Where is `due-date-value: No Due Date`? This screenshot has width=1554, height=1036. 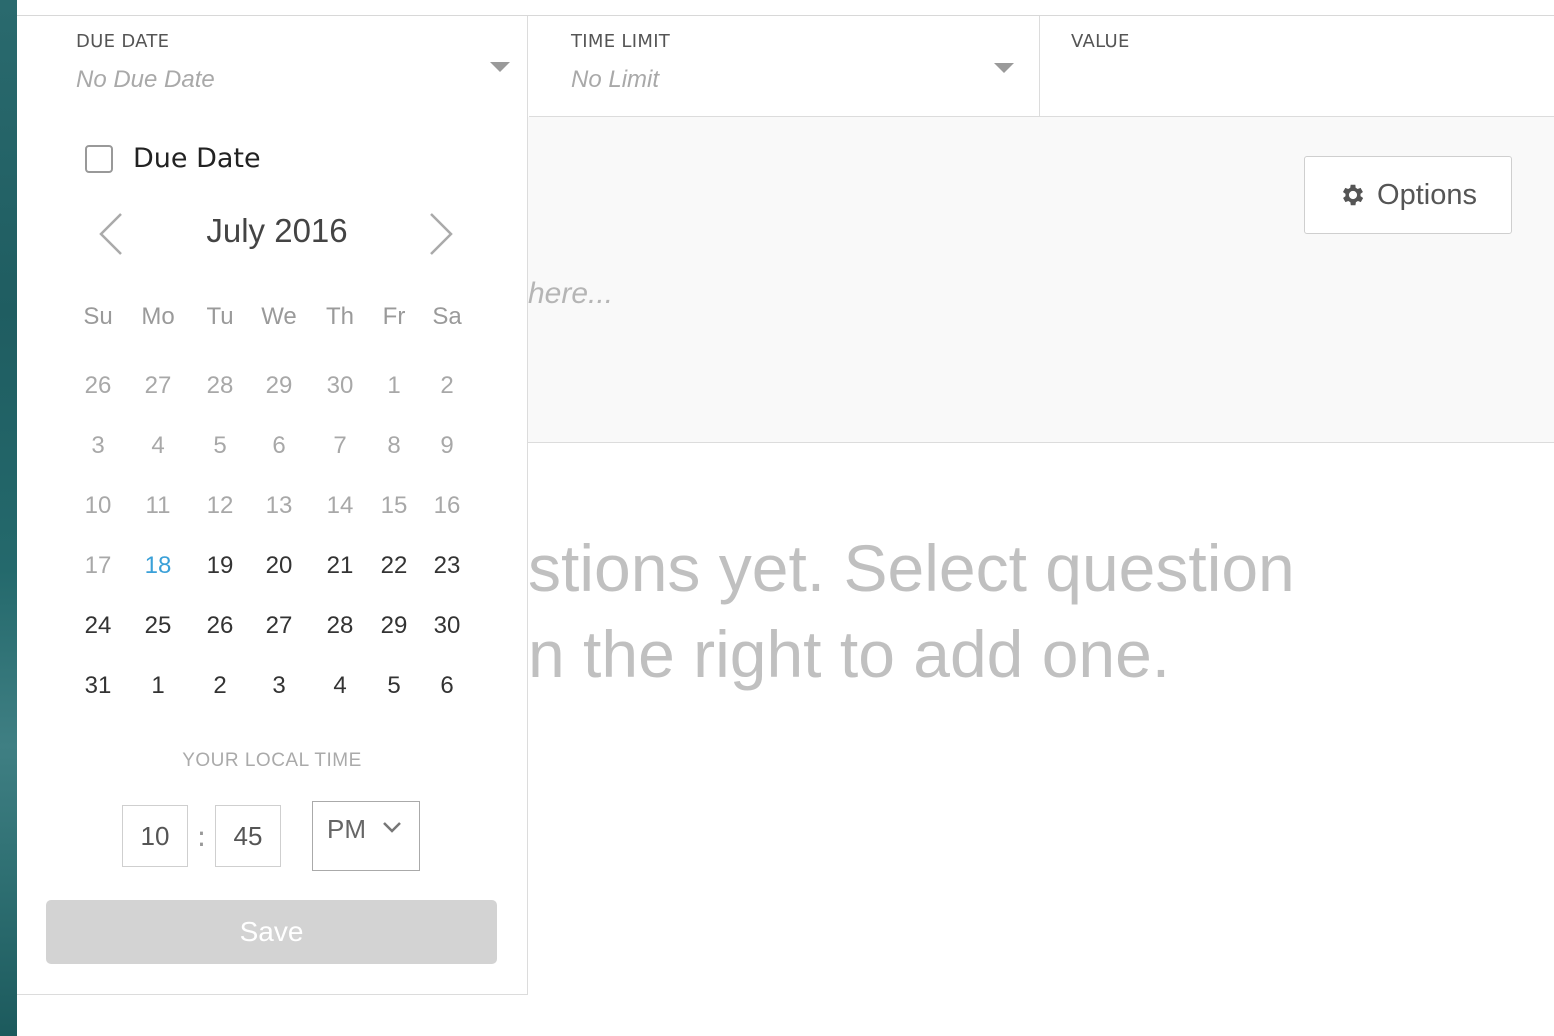 due-date-value: No Due Date is located at coordinates (145, 80).